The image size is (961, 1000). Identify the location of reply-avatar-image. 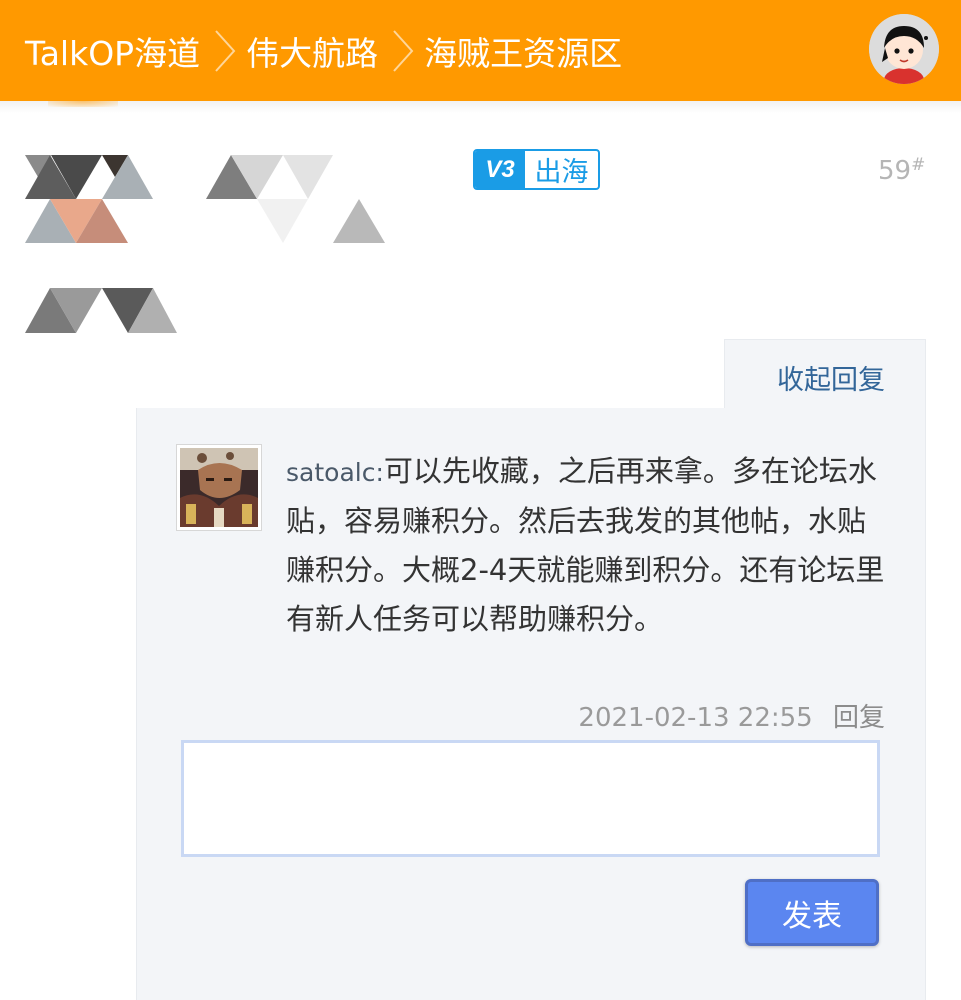
(219, 487).